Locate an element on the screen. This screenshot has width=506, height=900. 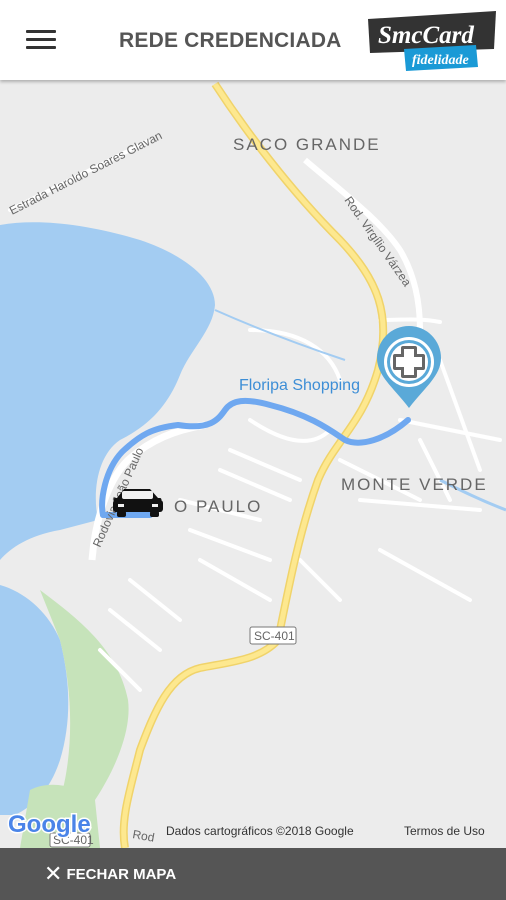
area-label: SACO GRANDE is located at coordinates (307, 144).